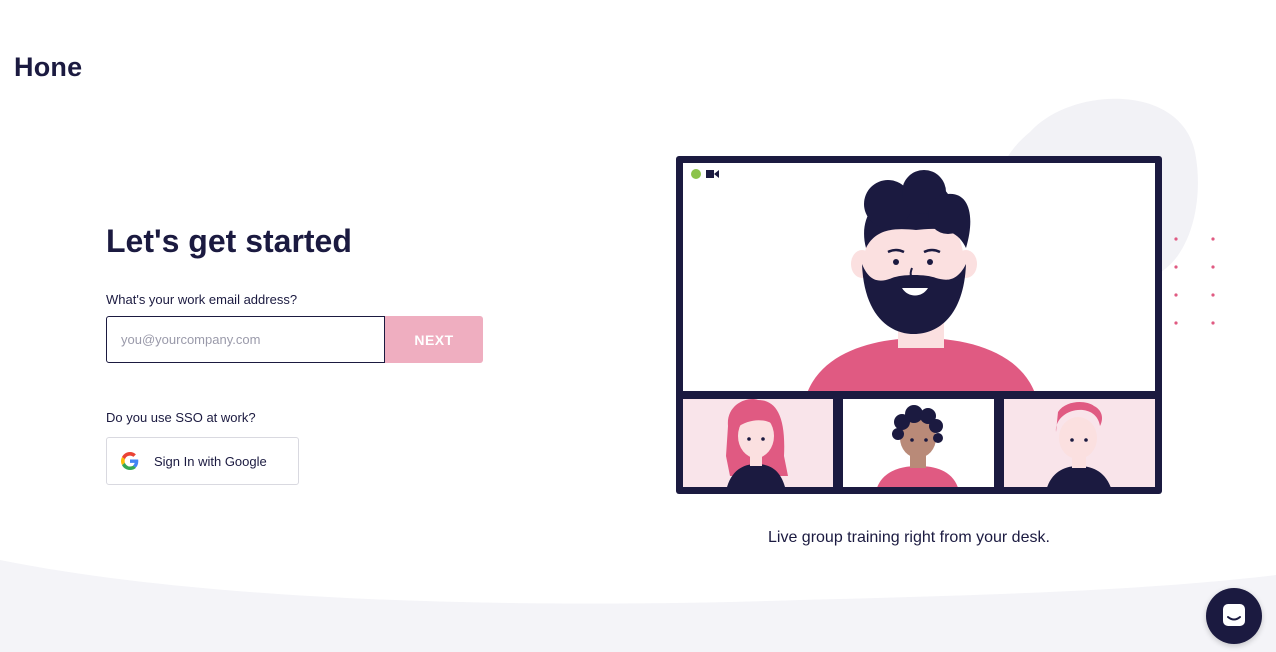 The height and width of the screenshot is (652, 1276). Describe the element at coordinates (210, 461) in the screenshot. I see `google-sign-in-label: Sign In with Google` at that location.